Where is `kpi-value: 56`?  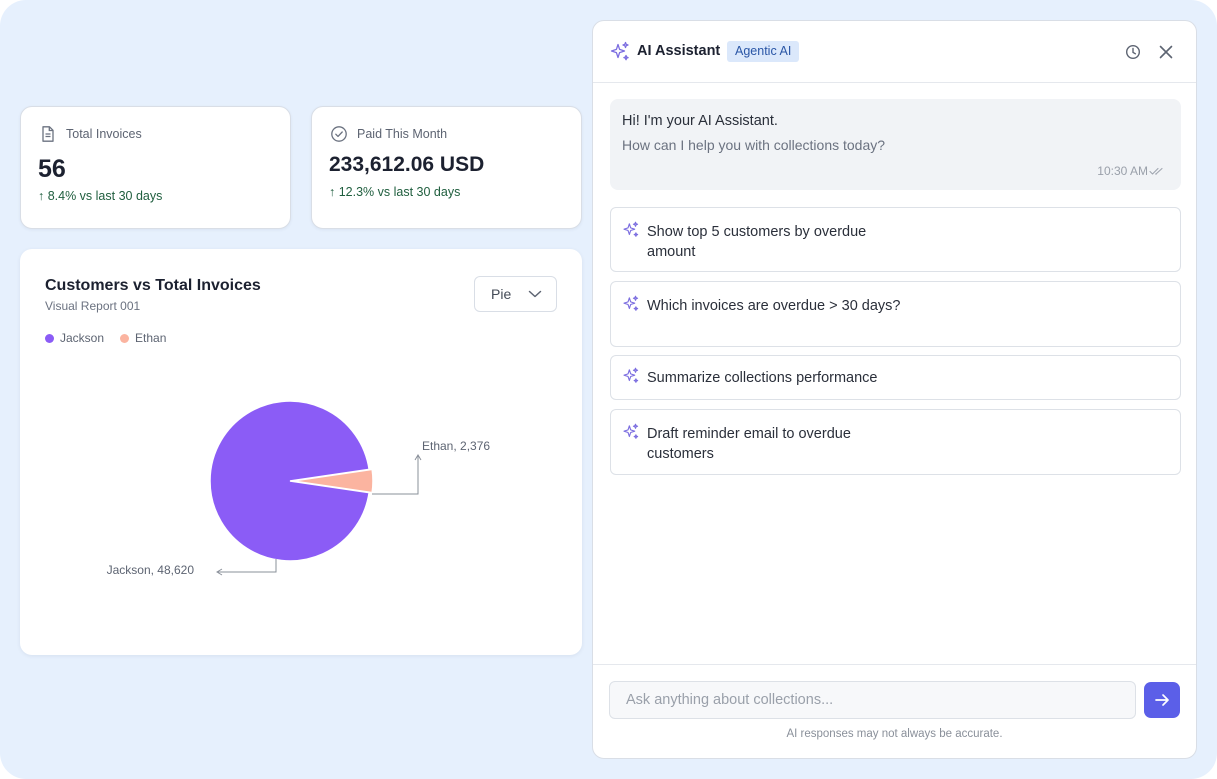 kpi-value: 56 is located at coordinates (52, 169).